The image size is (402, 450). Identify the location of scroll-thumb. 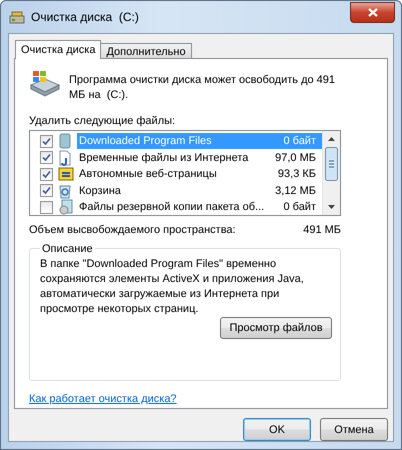
(331, 163).